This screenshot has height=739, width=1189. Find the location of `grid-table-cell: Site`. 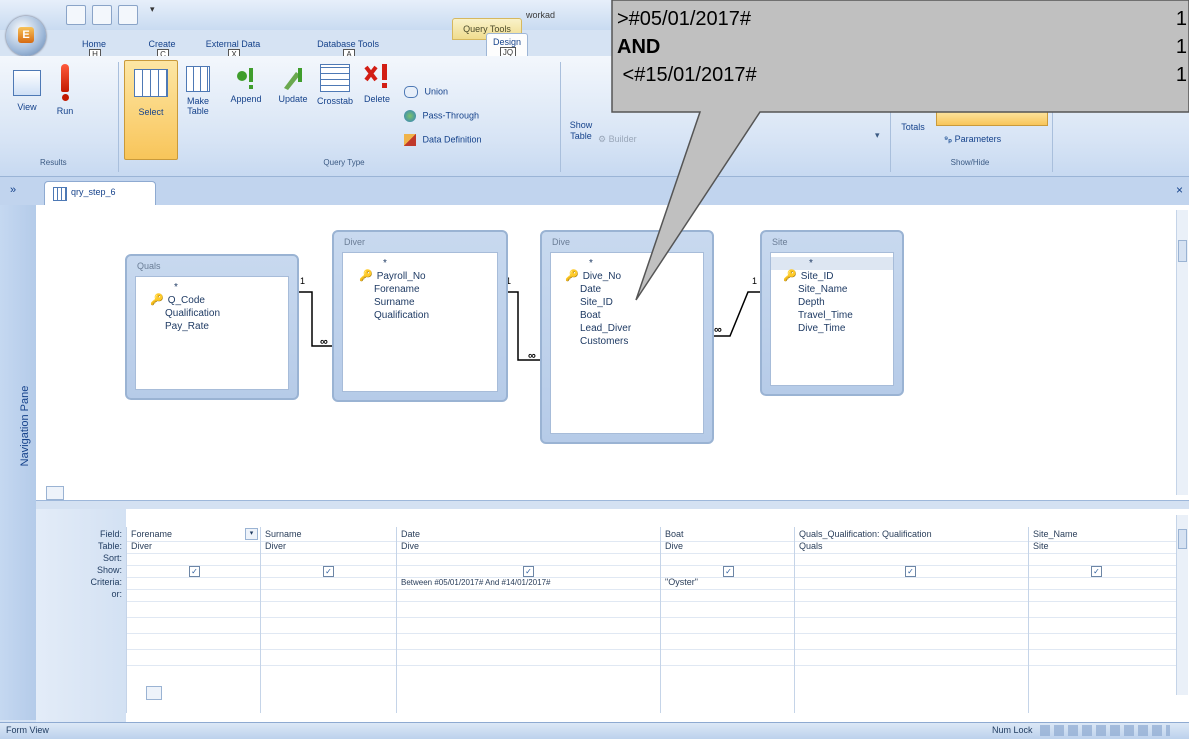

grid-table-cell: Site is located at coordinates (1041, 546).